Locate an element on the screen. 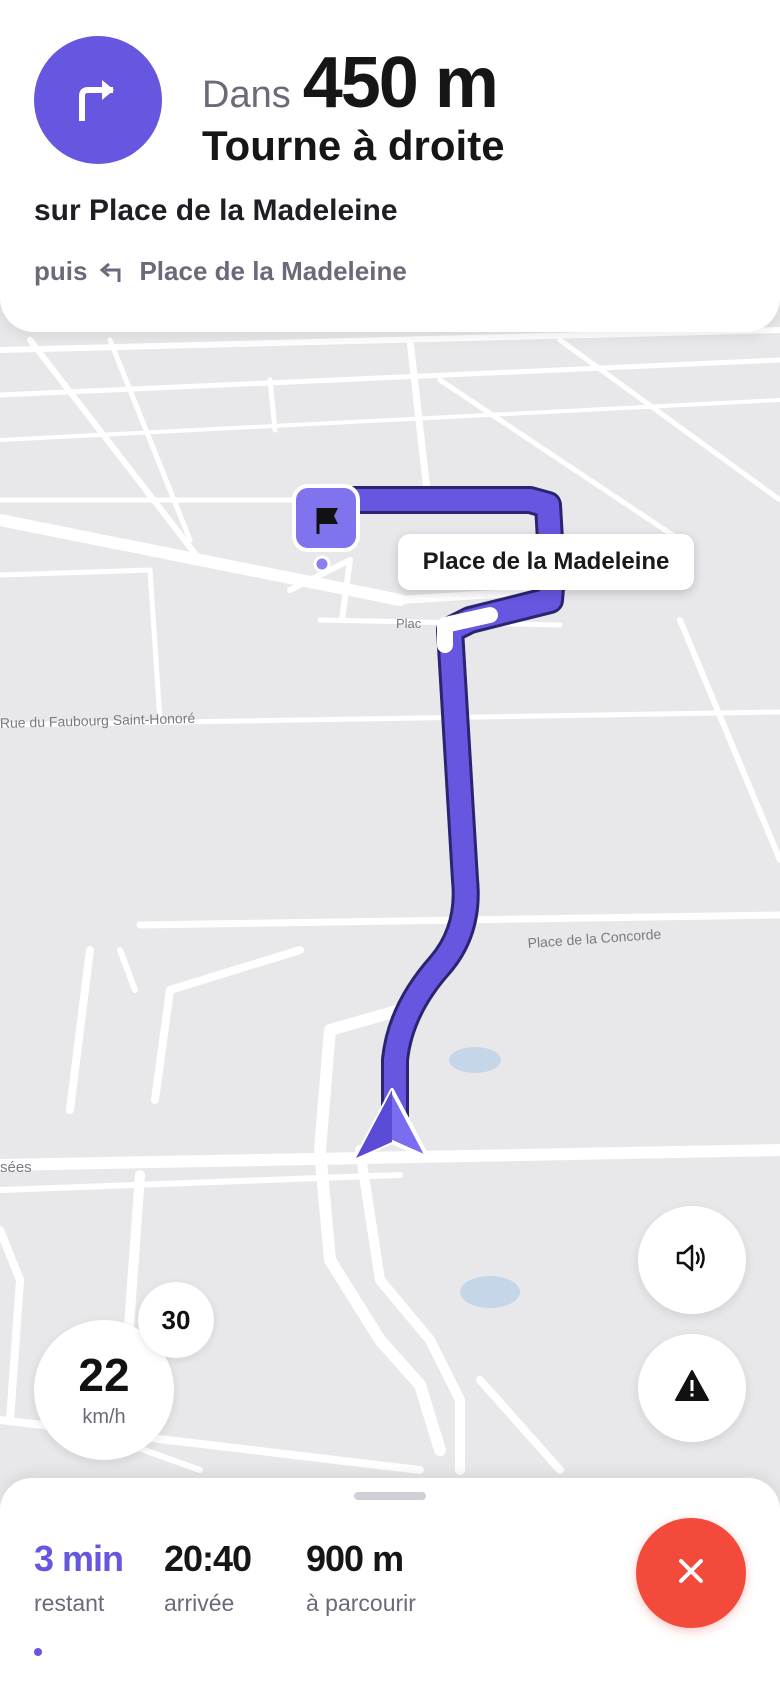  distance-to-maneuver: Dans 450 m is located at coordinates (350, 83).